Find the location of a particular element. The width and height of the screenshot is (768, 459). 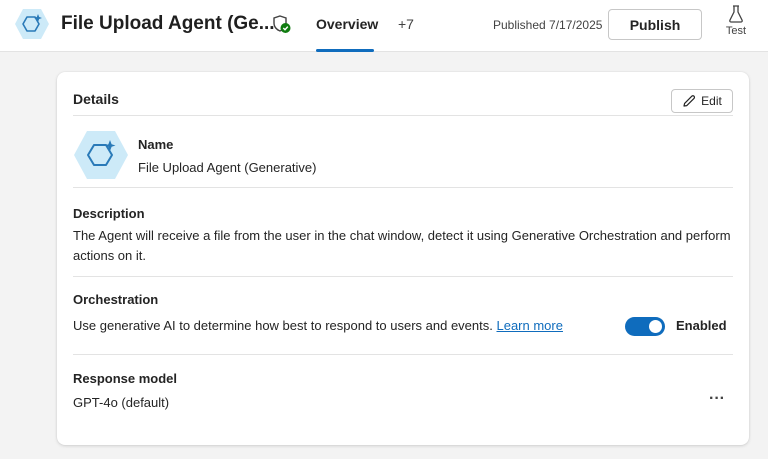

test-label: Test is located at coordinates (736, 31).